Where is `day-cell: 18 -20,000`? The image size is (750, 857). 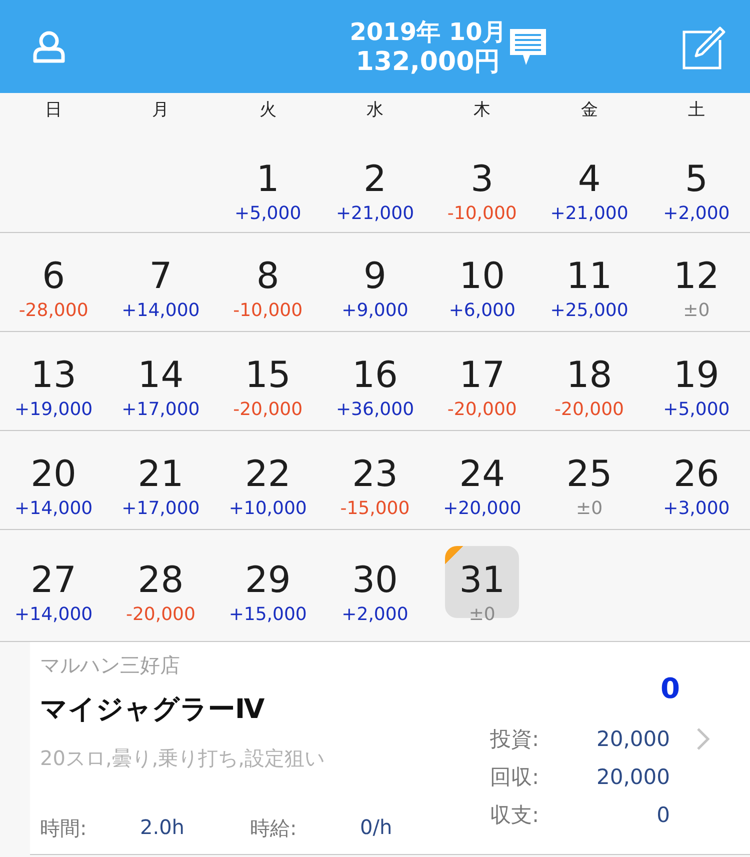
day-cell: 18 -20,000 is located at coordinates (589, 381).